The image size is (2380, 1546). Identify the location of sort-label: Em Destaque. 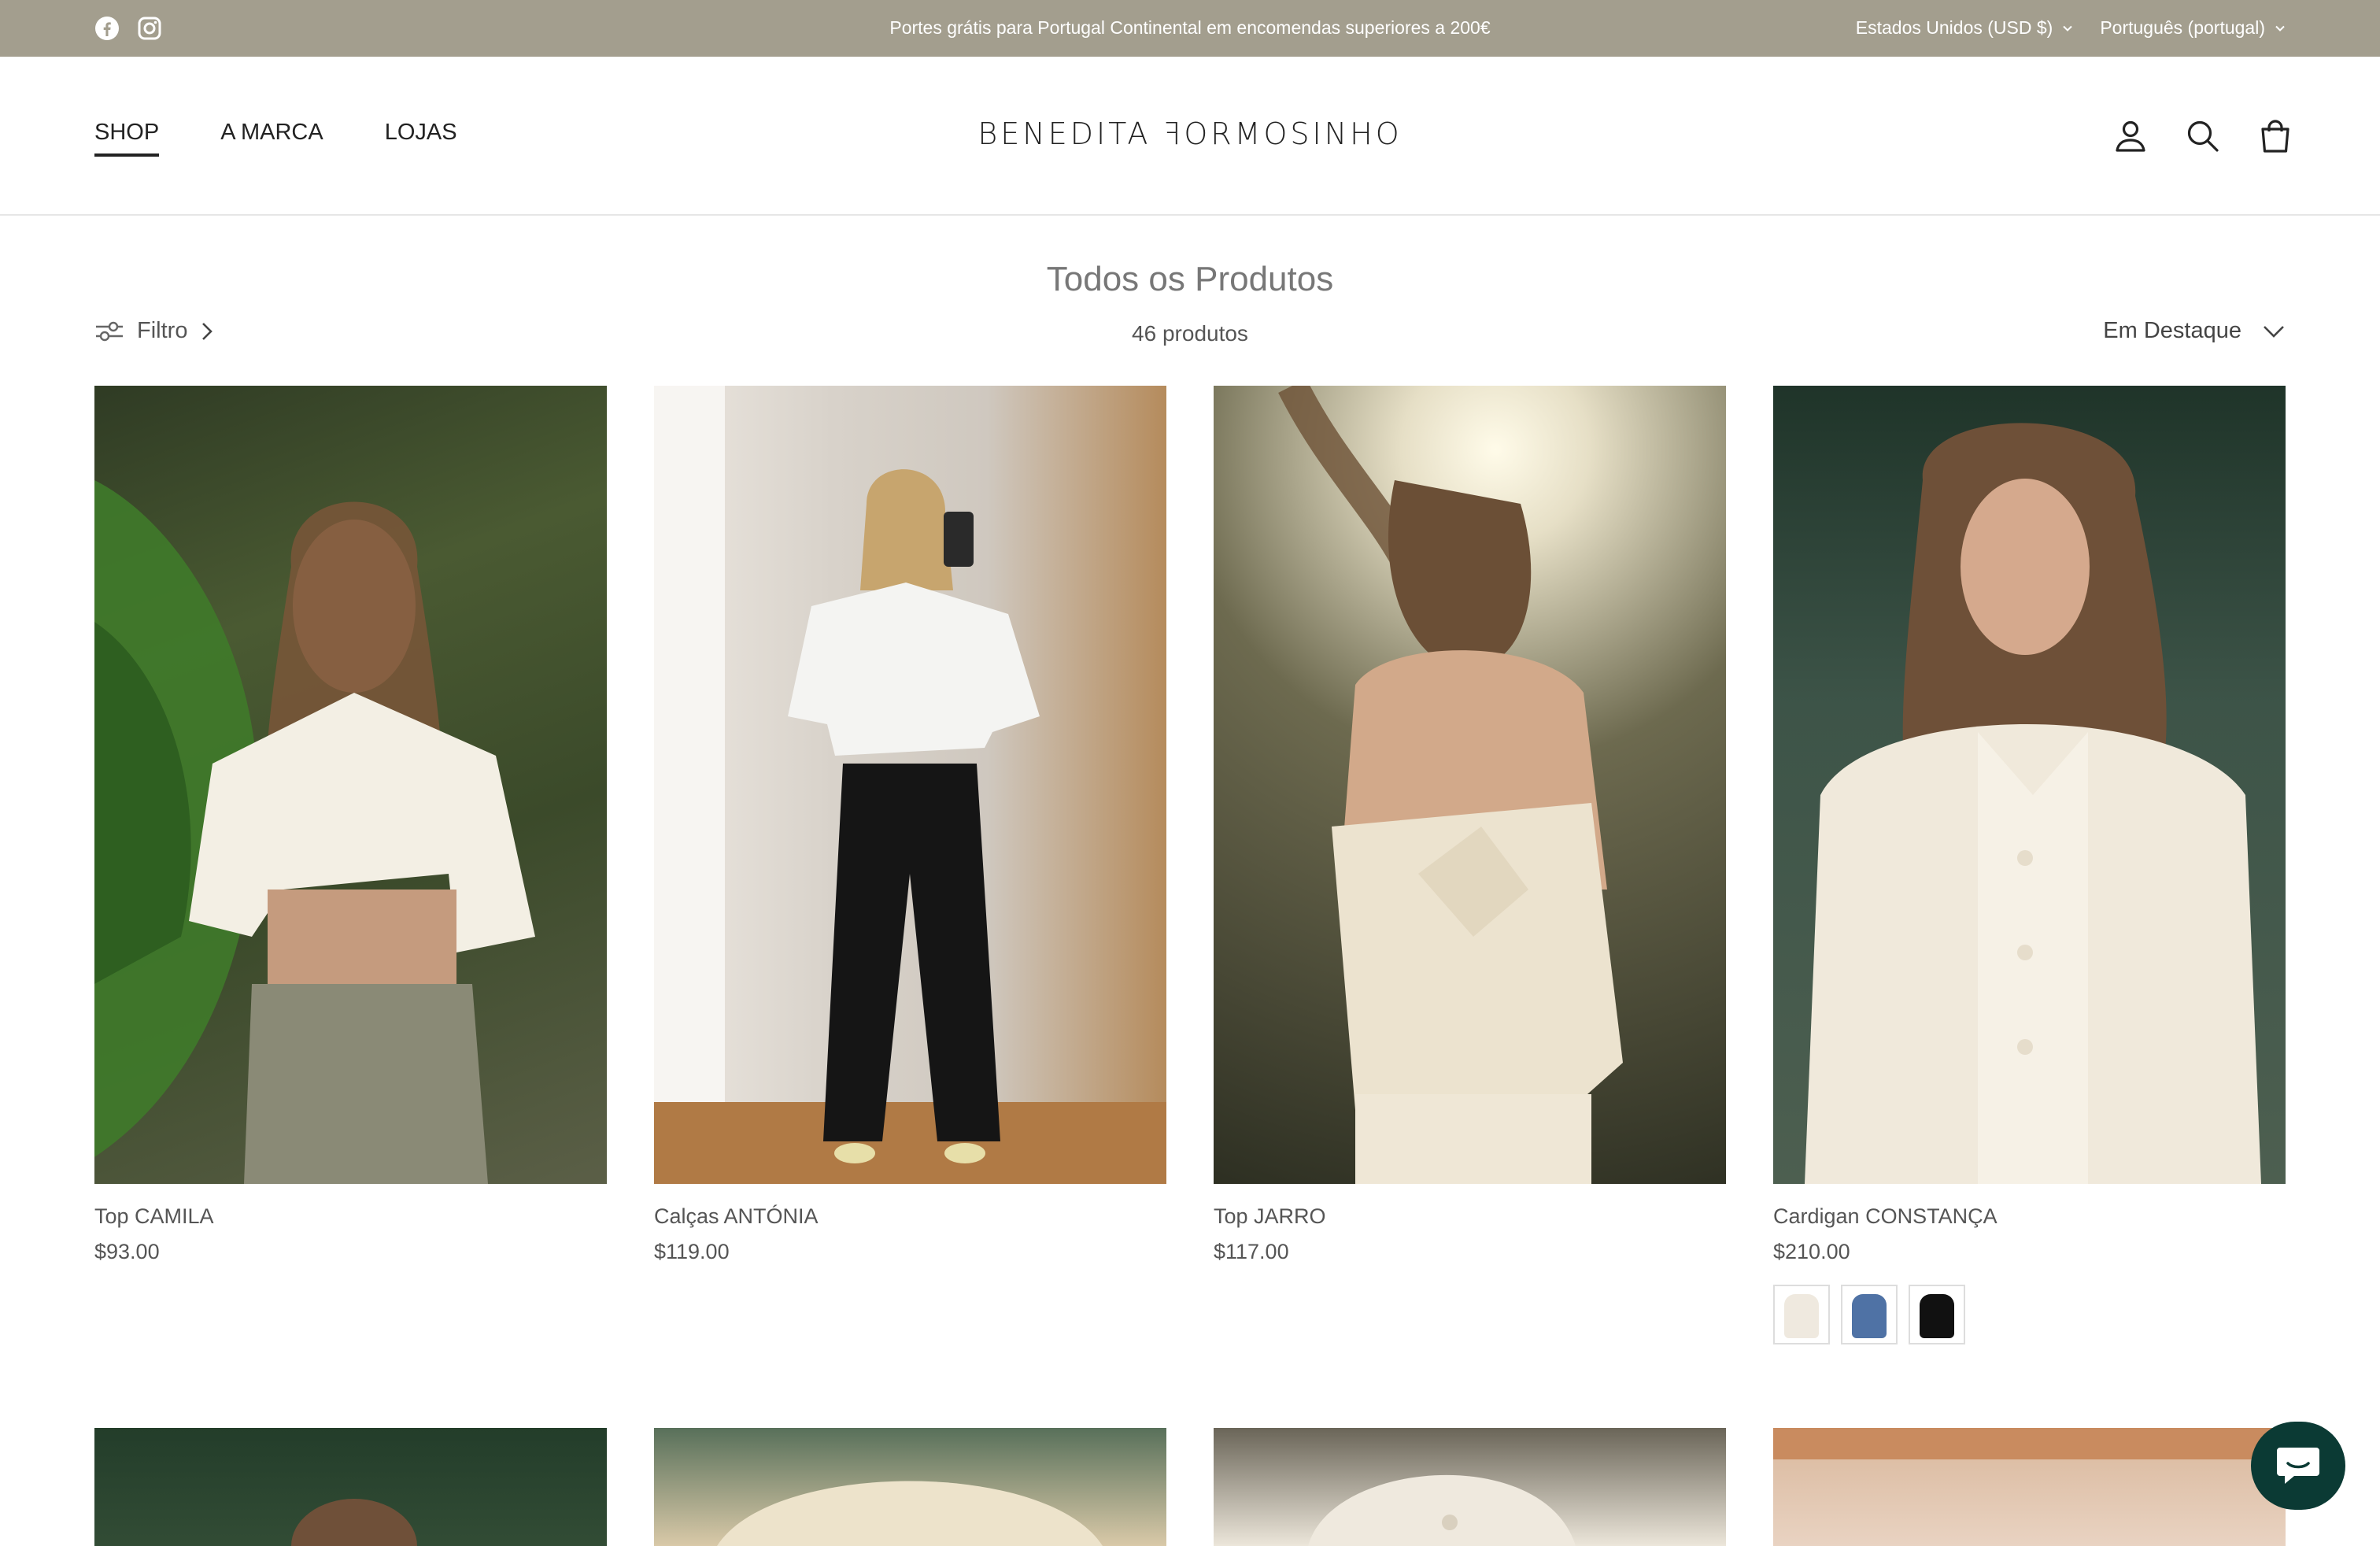
(2172, 330).